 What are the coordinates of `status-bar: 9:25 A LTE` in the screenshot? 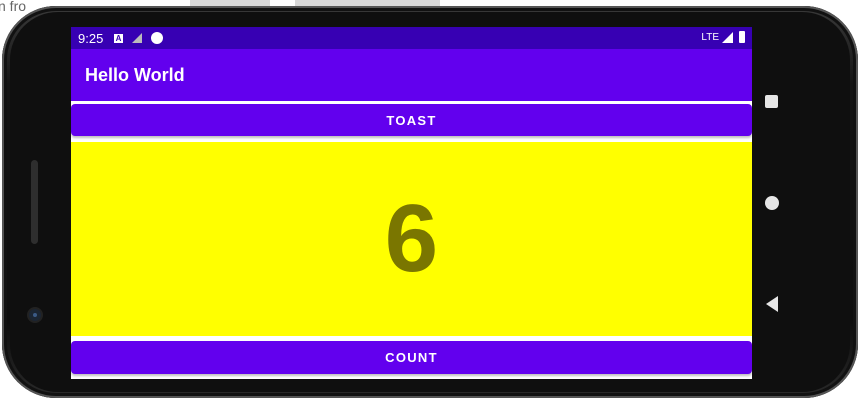 It's located at (411, 38).